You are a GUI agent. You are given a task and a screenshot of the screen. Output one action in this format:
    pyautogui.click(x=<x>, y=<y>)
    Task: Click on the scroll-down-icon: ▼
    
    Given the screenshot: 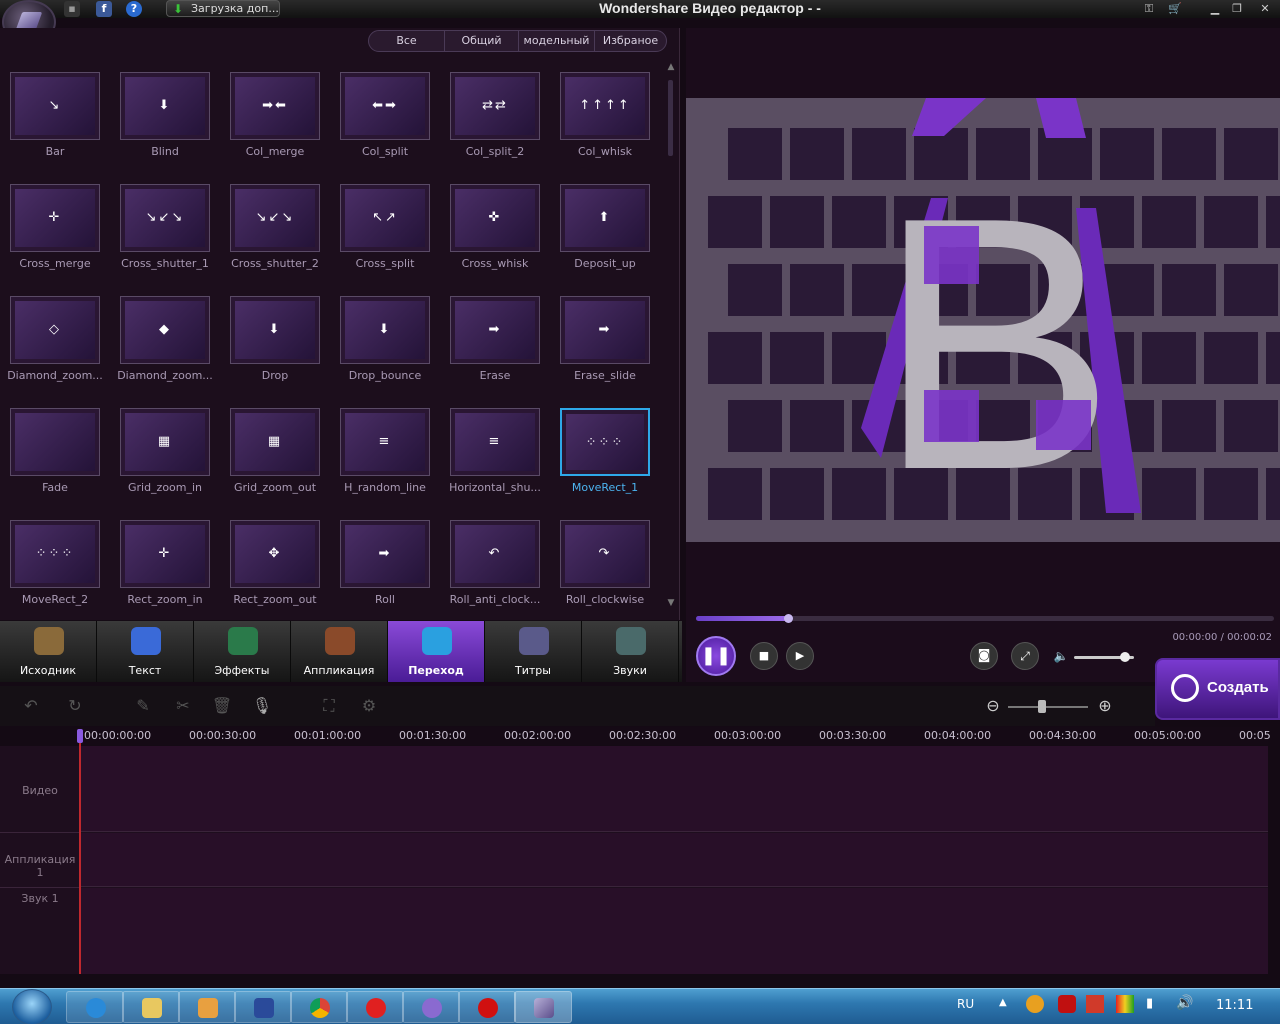 What is the action you would take?
    pyautogui.click(x=671, y=603)
    